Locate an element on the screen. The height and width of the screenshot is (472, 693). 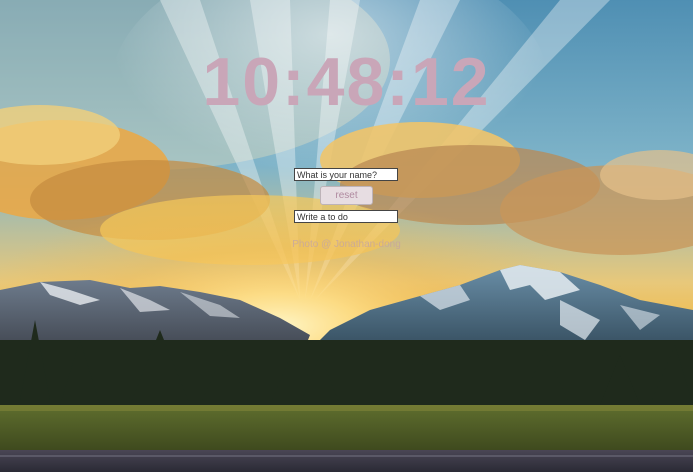
clock-display: 10:48:12 is located at coordinates (346, 82).